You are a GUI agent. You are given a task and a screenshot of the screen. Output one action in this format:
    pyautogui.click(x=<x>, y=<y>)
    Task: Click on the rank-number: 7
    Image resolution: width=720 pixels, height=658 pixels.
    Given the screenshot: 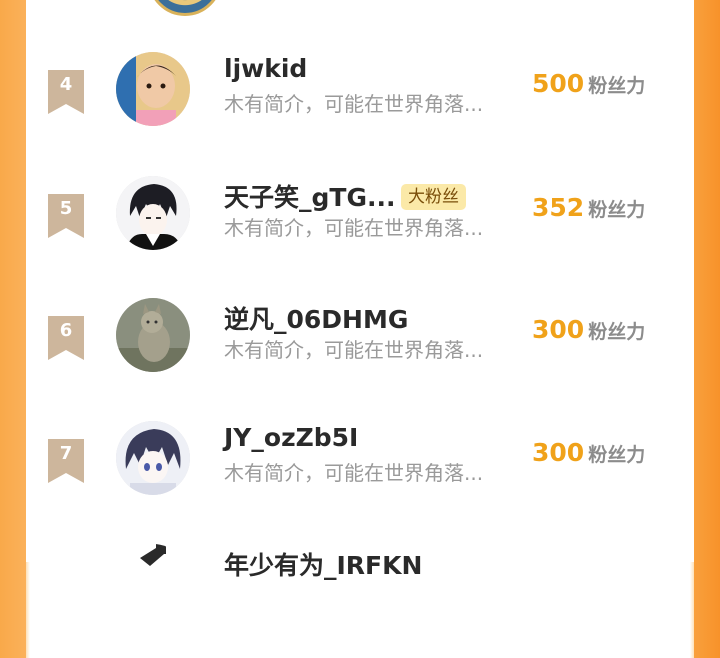 What is the action you would take?
    pyautogui.click(x=66, y=453)
    